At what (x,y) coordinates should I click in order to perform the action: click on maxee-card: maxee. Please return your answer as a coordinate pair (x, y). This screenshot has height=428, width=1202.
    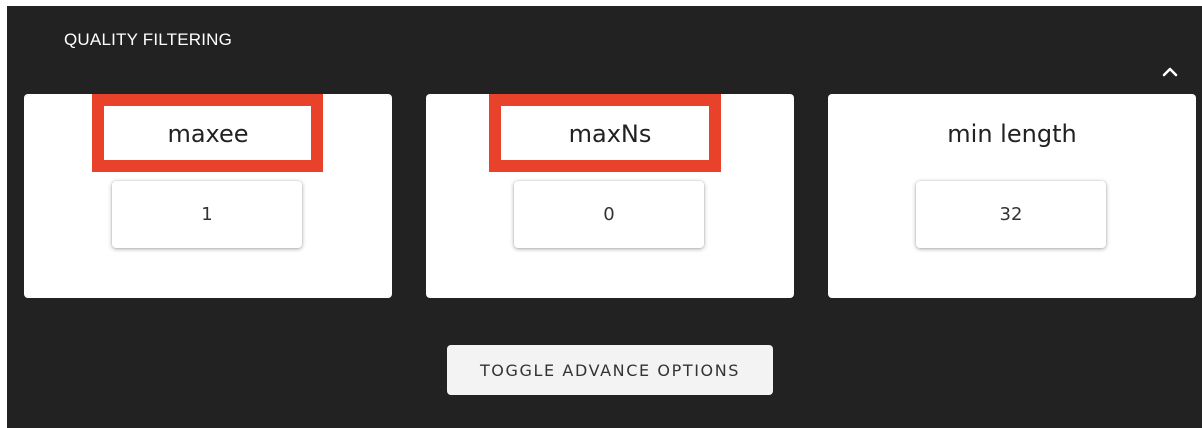
    Looking at the image, I should click on (208, 196).